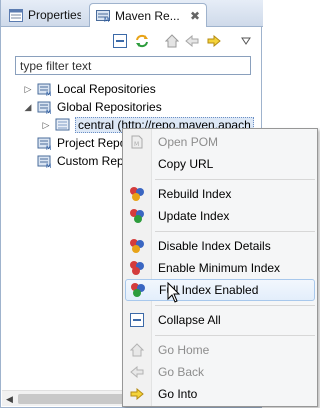 This screenshot has height=408, width=320. Describe the element at coordinates (195, 194) in the screenshot. I see `menu-item-label: Rebuild Index` at that location.